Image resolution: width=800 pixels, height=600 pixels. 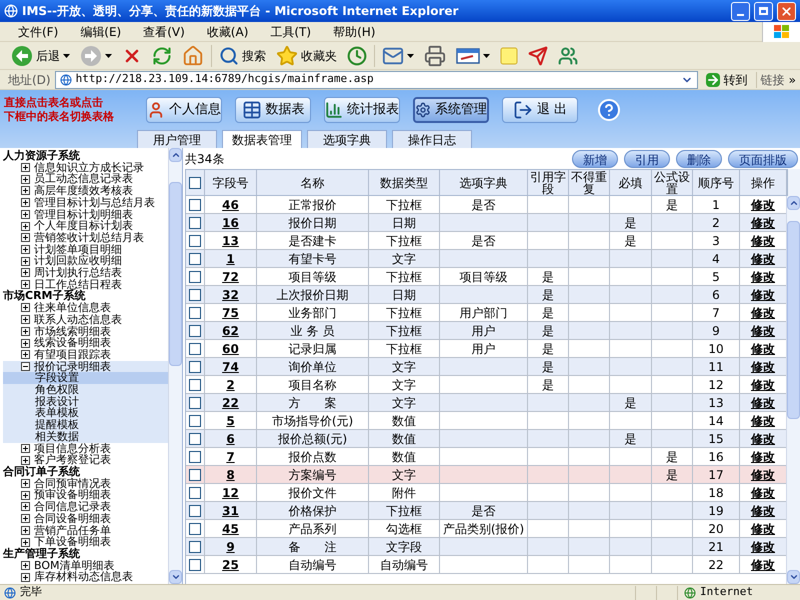 I want to click on tab: 操作日志, so click(x=432, y=139).